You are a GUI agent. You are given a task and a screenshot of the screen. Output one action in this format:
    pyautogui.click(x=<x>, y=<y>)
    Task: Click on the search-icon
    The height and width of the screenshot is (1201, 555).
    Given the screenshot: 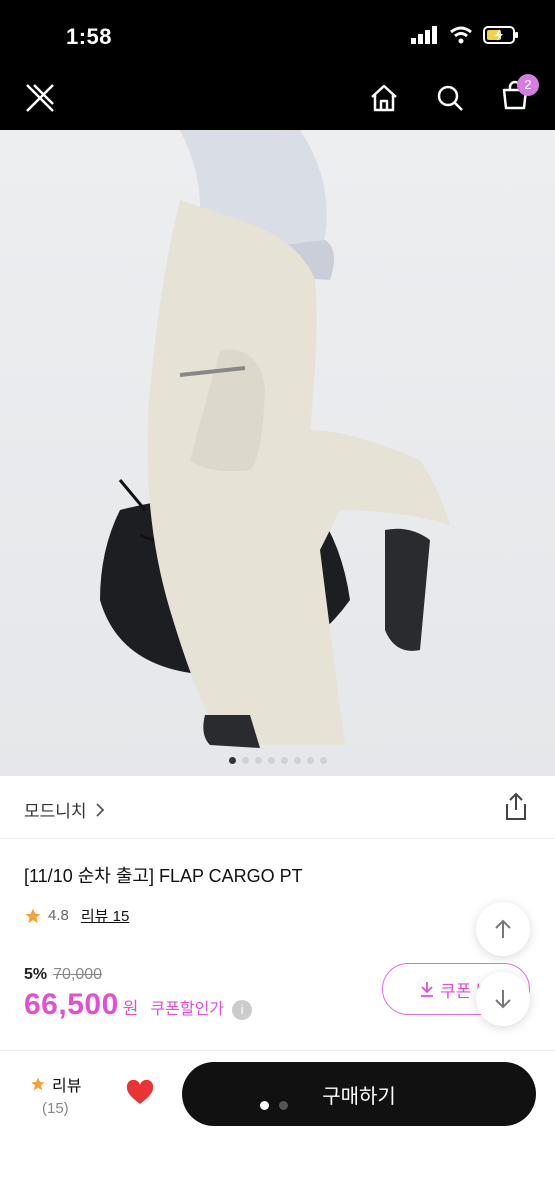 What is the action you would take?
    pyautogui.click(x=450, y=98)
    